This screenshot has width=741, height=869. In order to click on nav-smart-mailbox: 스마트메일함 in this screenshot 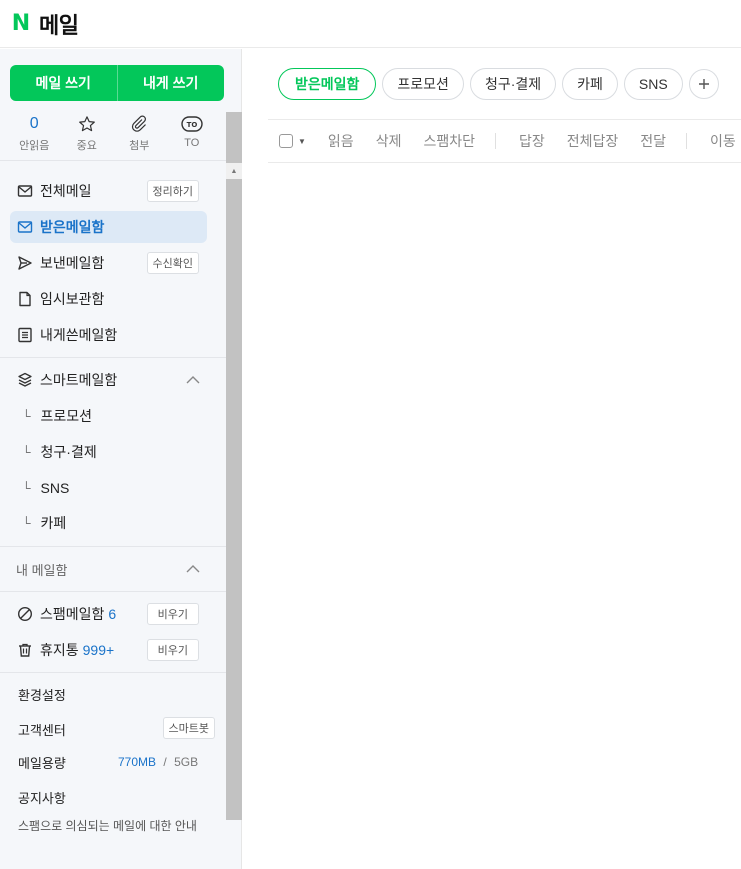, I will do `click(108, 380)`.